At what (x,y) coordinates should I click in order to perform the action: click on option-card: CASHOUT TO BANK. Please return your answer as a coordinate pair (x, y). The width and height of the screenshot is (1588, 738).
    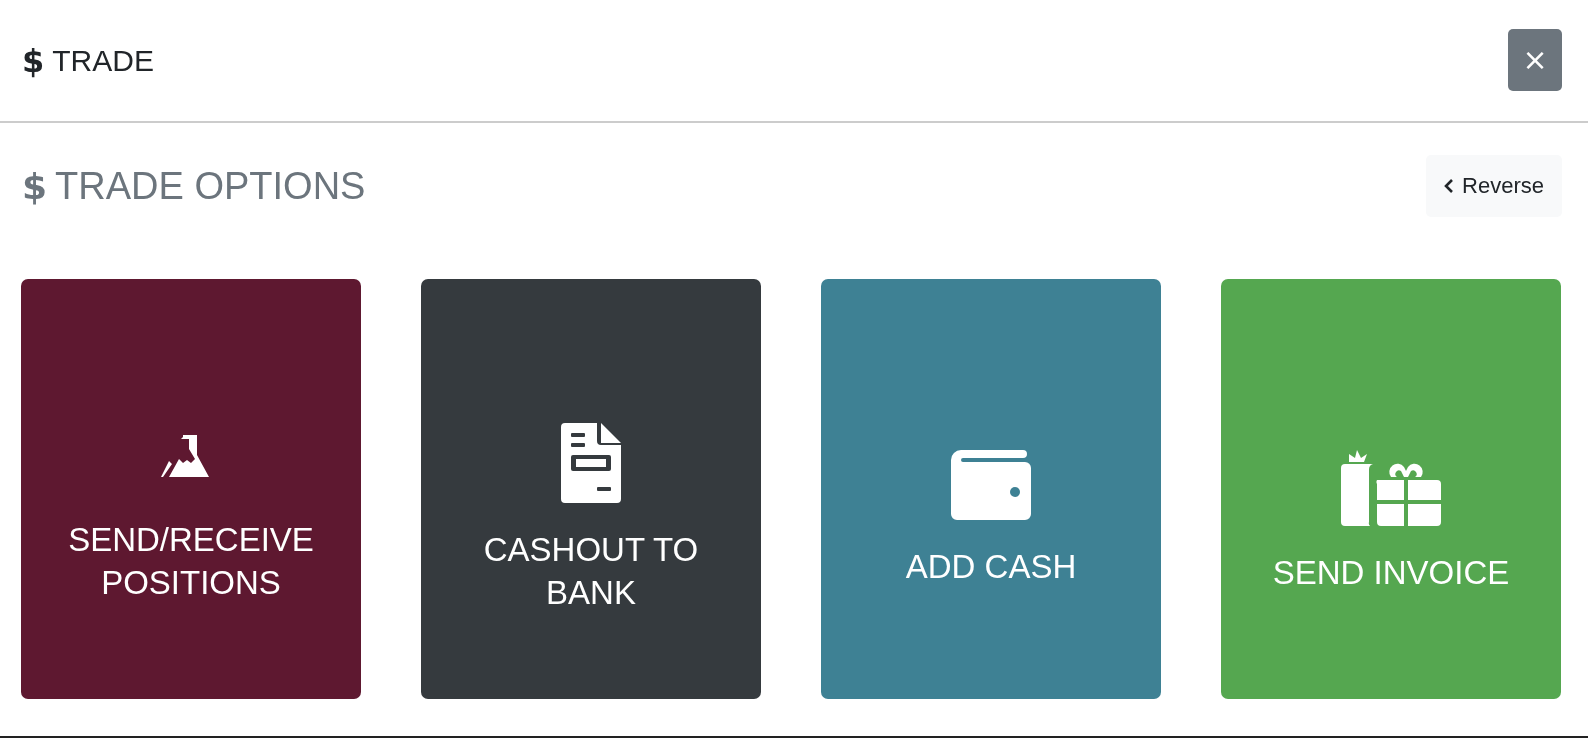
    Looking at the image, I should click on (591, 489).